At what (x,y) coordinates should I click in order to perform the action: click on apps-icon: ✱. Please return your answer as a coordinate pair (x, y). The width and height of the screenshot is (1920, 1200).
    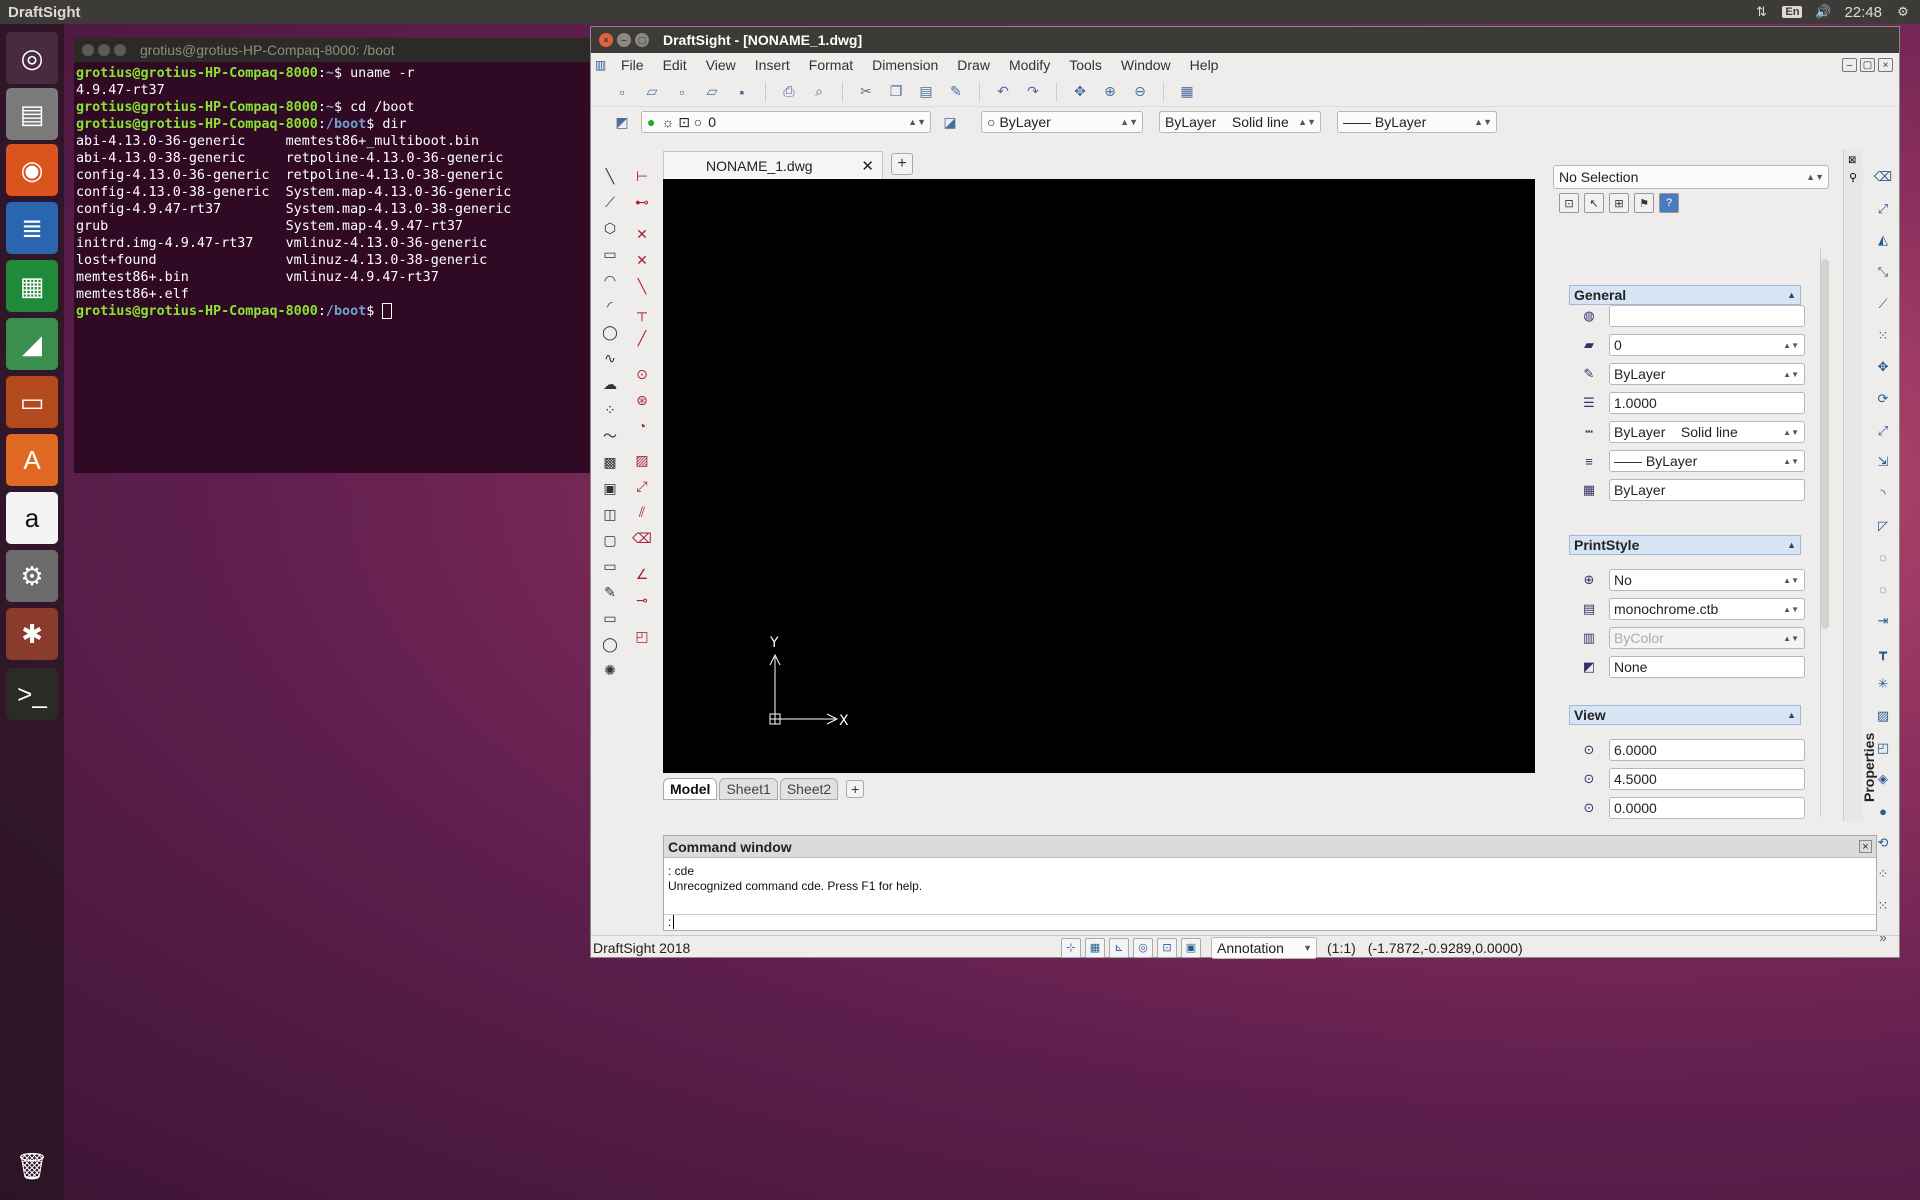
    Looking at the image, I should click on (32, 634).